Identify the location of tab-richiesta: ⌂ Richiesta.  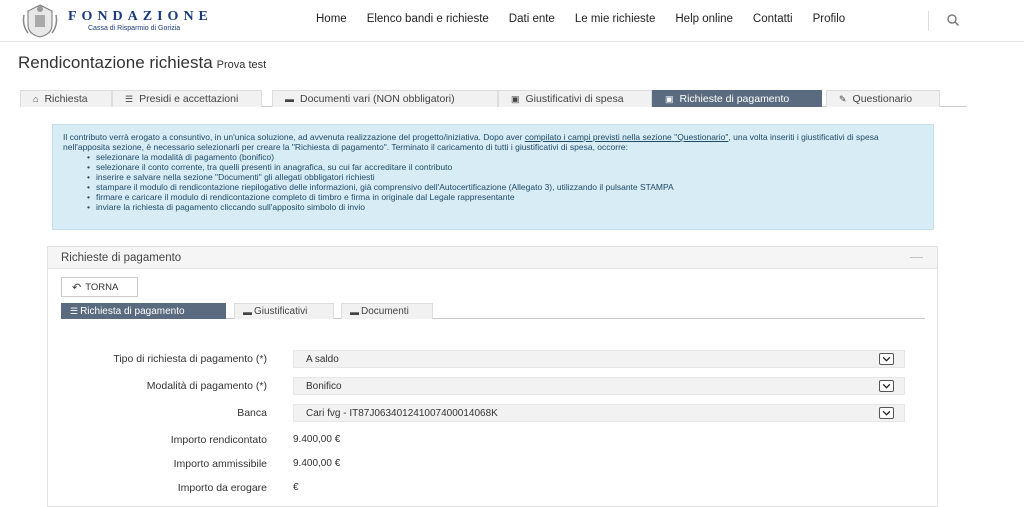
(66, 98).